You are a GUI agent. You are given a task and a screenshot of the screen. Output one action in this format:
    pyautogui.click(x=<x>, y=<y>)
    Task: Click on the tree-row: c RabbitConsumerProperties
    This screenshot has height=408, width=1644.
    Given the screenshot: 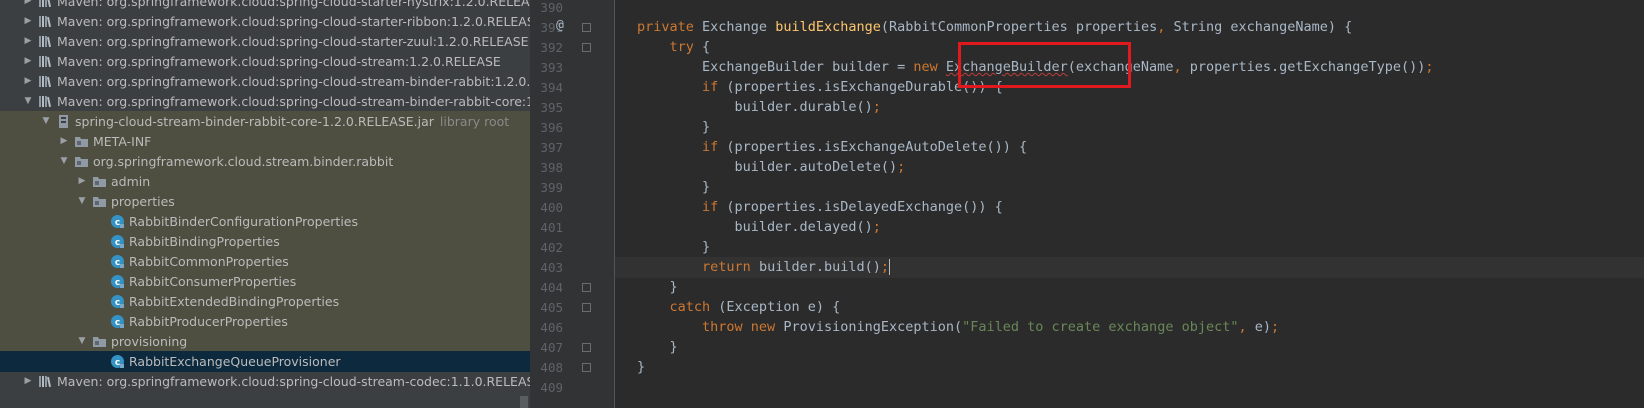 What is the action you would take?
    pyautogui.click(x=265, y=281)
    